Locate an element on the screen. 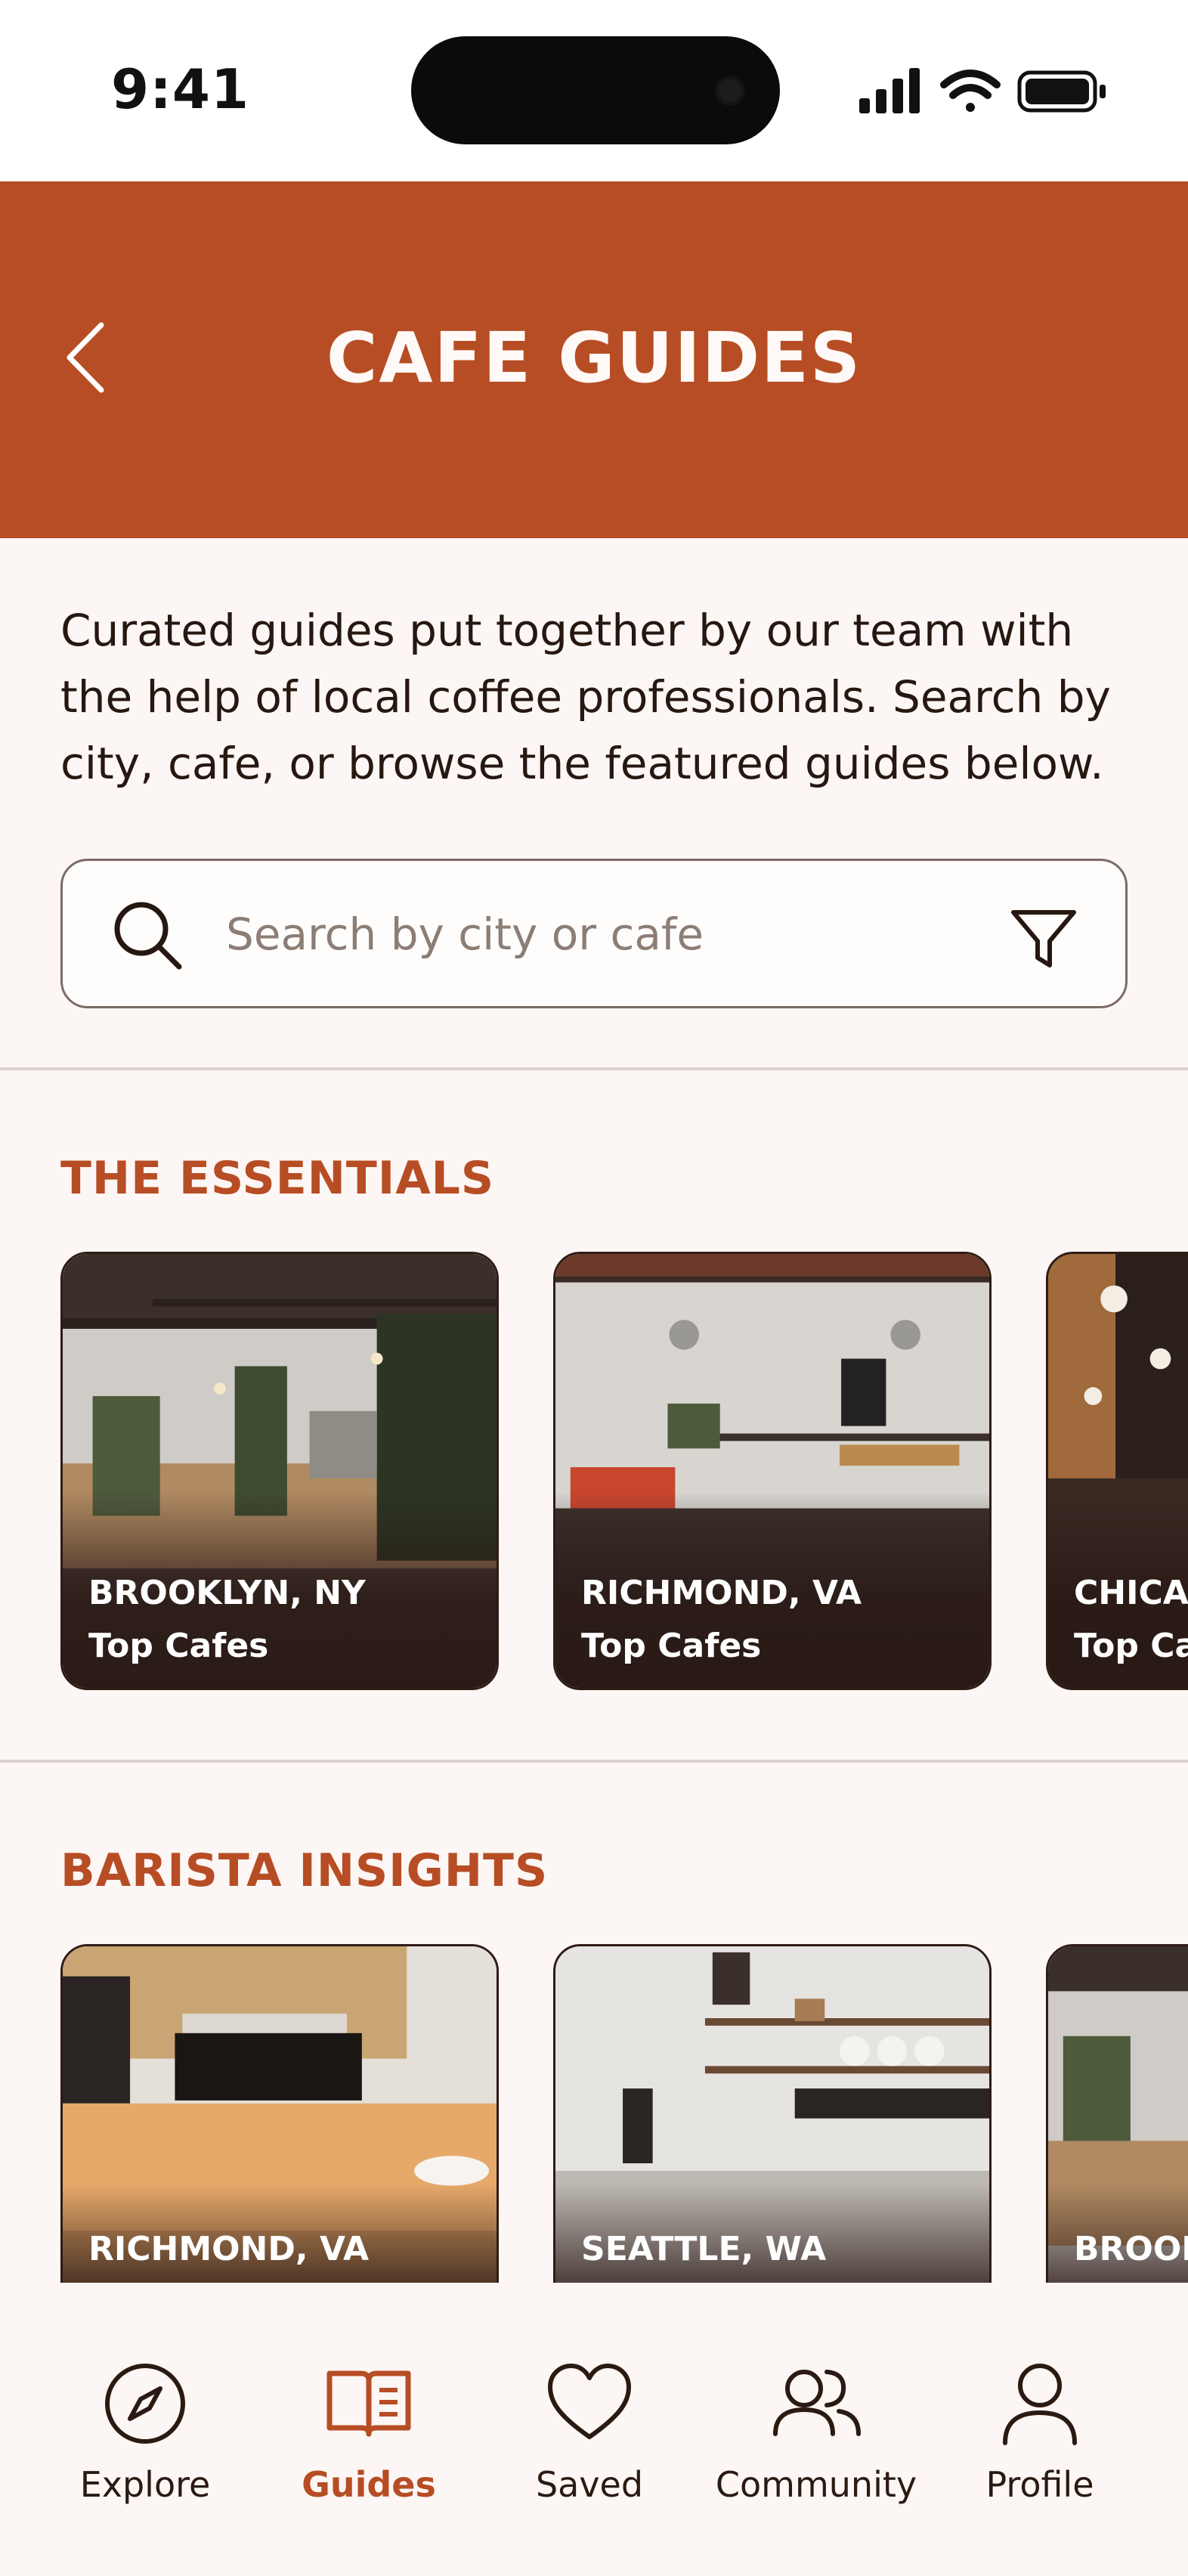 This screenshot has width=1188, height=2576. essentials-title: THE ESSENTIALS is located at coordinates (278, 1178).